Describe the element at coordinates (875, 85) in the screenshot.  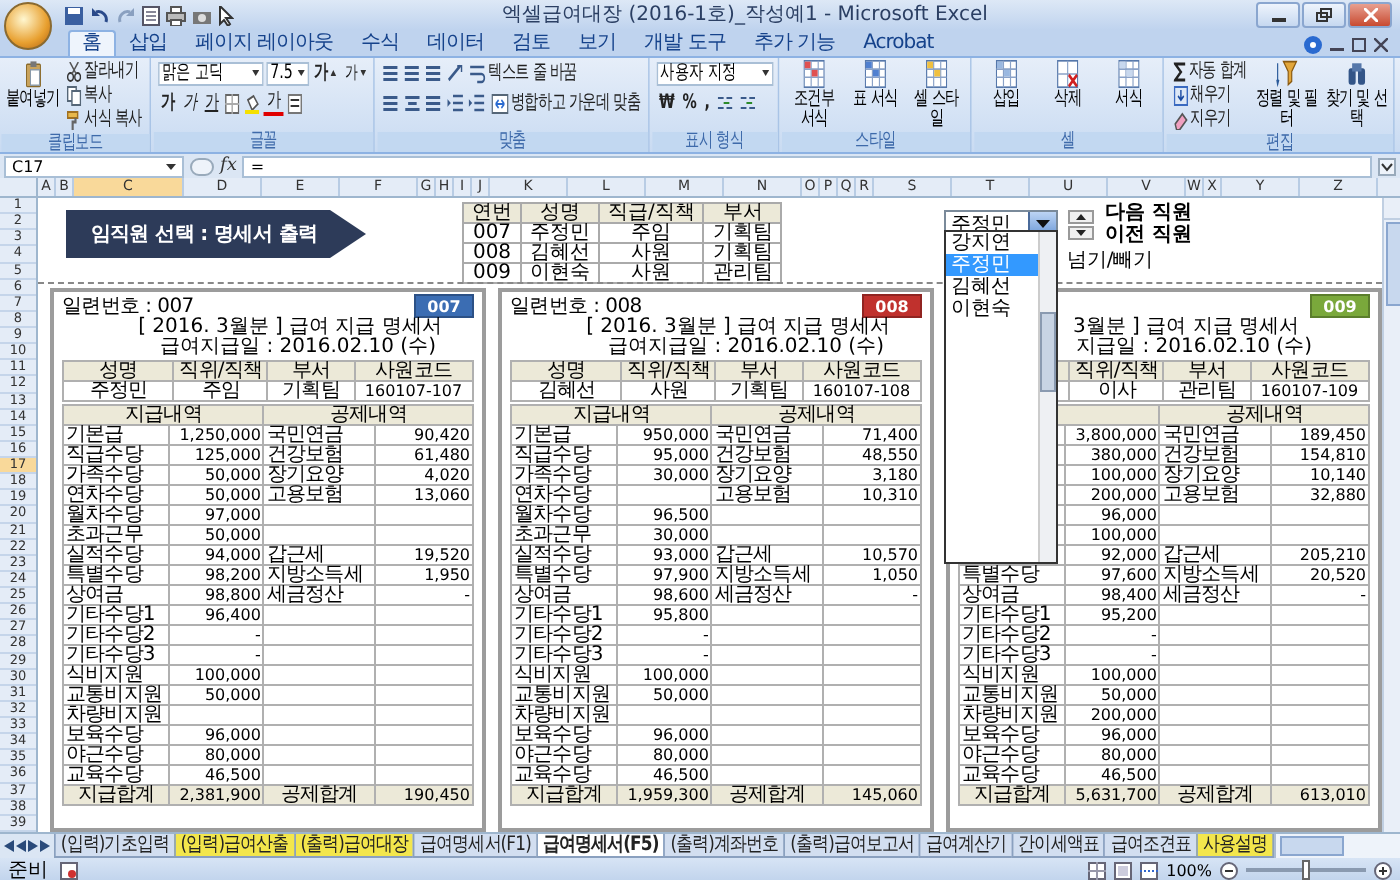
I see `ribbon-button: 표 서식` at that location.